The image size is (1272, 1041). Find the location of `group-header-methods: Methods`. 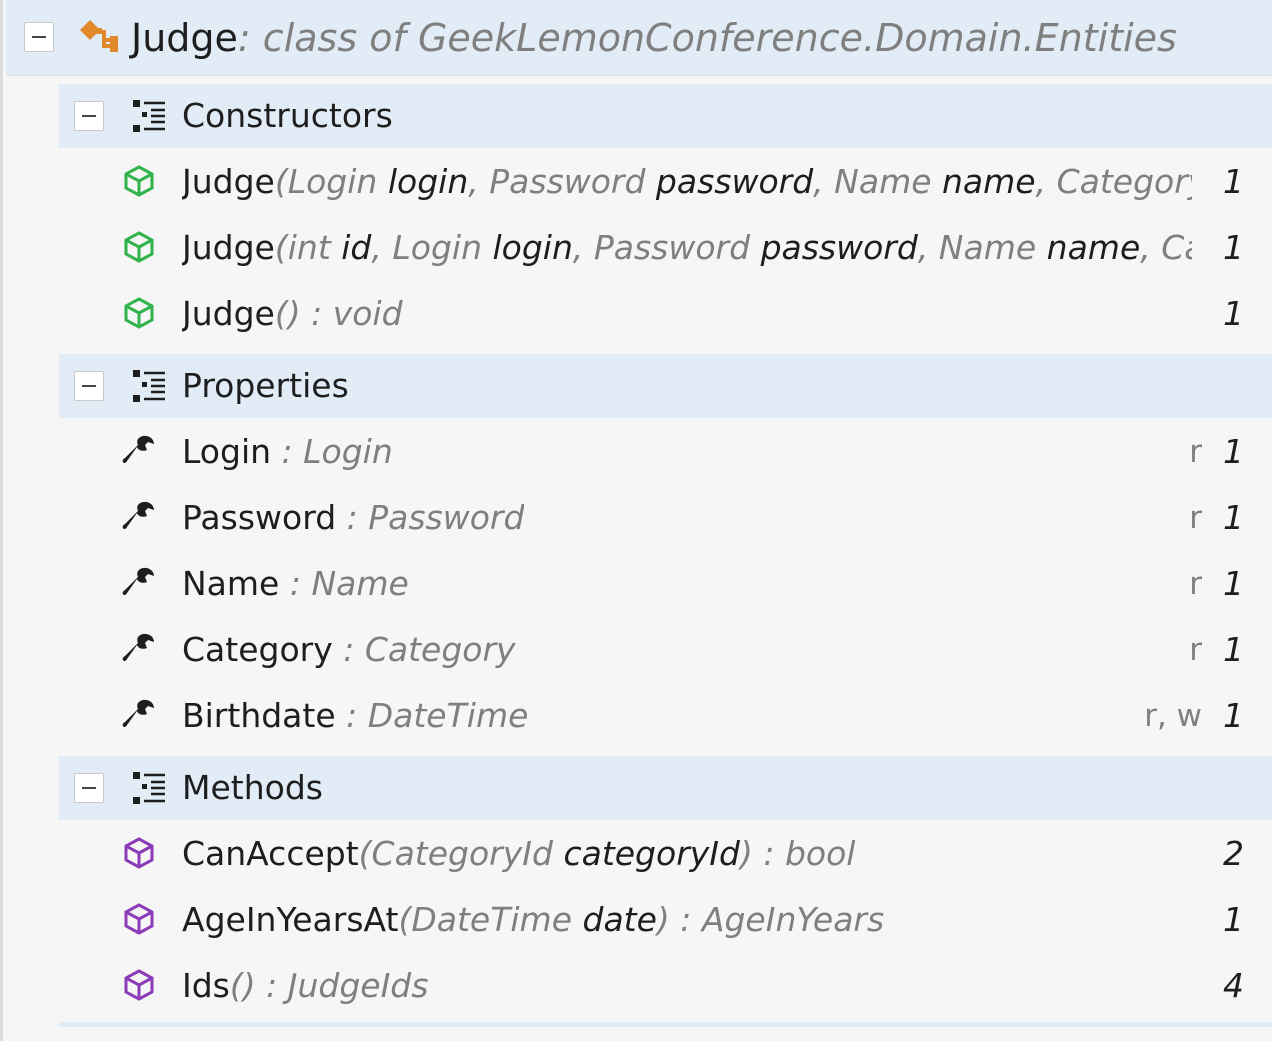

group-header-methods: Methods is located at coordinates (665, 788).